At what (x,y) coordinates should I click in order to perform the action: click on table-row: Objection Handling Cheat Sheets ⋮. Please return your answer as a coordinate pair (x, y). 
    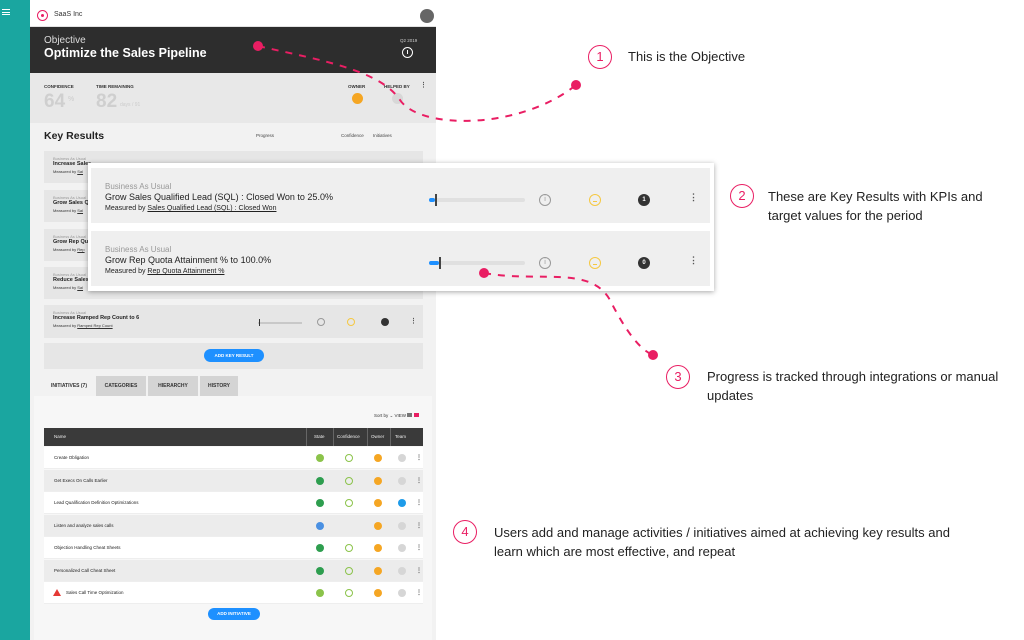
    Looking at the image, I should click on (233, 548).